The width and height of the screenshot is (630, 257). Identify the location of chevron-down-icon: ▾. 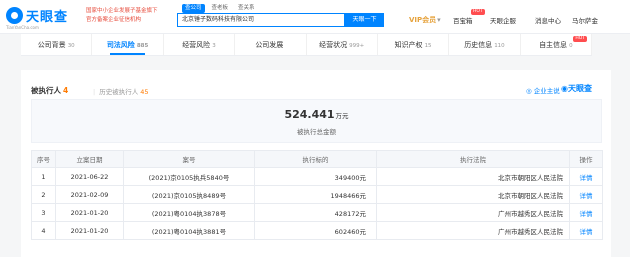
(439, 20).